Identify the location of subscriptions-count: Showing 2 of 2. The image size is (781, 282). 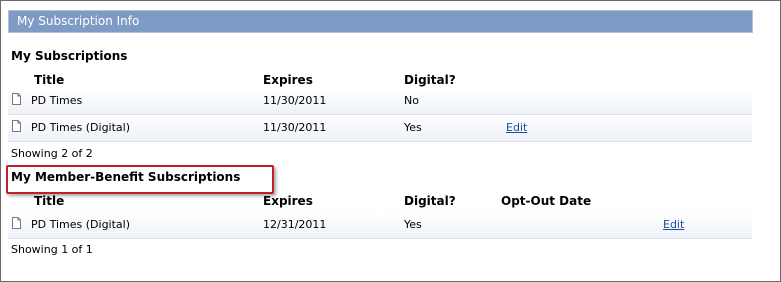
(52, 153).